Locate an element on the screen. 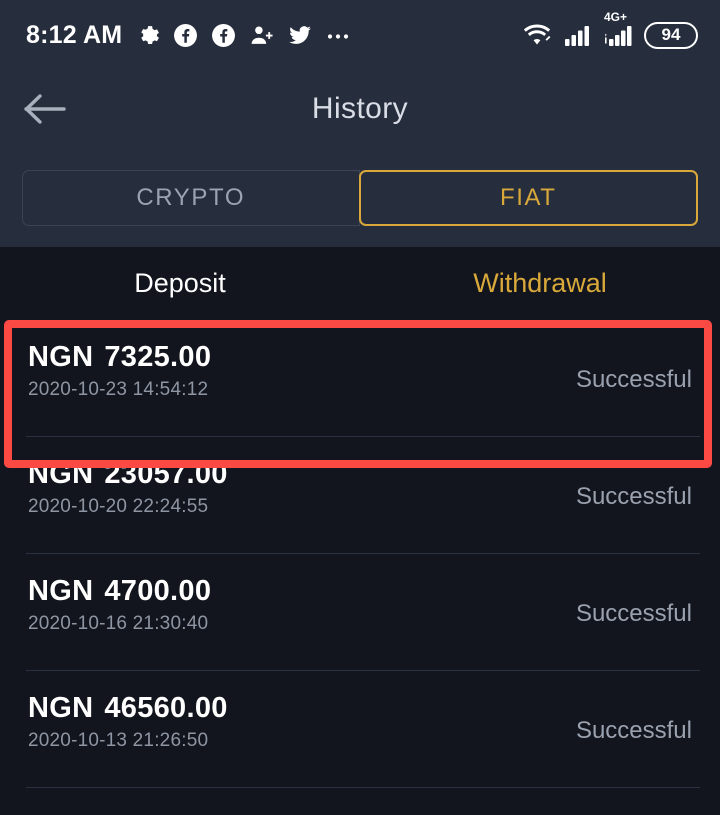  person-add-icon is located at coordinates (261, 35).